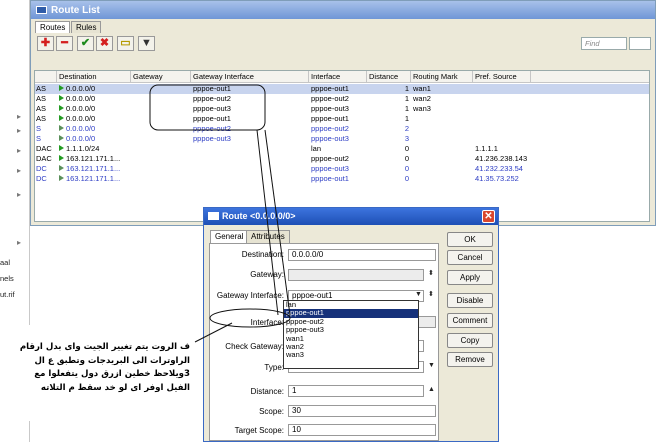  Describe the element at coordinates (316, 148) in the screenshot. I see `table-cell-iface: lan` at that location.